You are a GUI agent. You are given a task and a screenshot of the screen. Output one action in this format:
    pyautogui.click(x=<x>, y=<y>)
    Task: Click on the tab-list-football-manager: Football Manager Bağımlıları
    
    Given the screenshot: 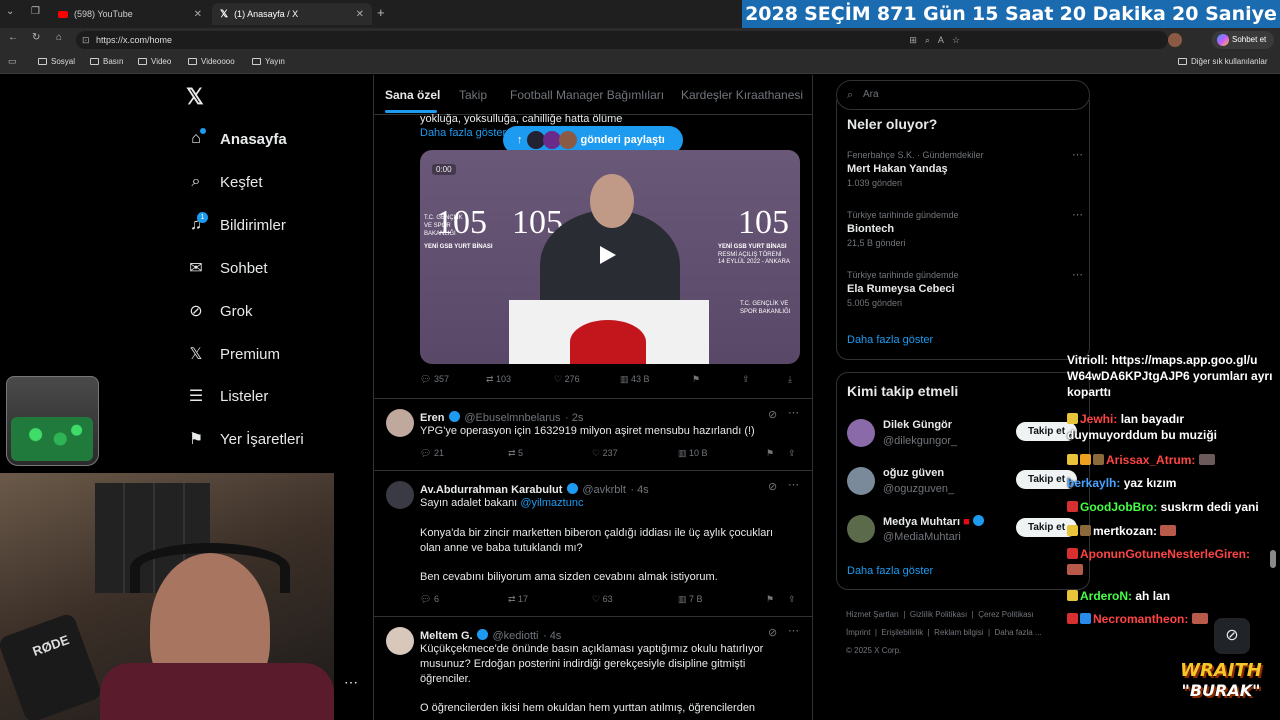 What is the action you would take?
    pyautogui.click(x=587, y=95)
    